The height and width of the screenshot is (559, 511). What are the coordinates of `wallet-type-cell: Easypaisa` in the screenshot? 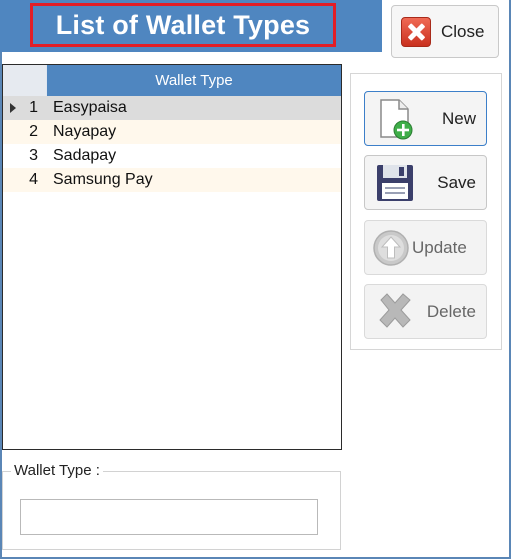 It's located at (86, 108).